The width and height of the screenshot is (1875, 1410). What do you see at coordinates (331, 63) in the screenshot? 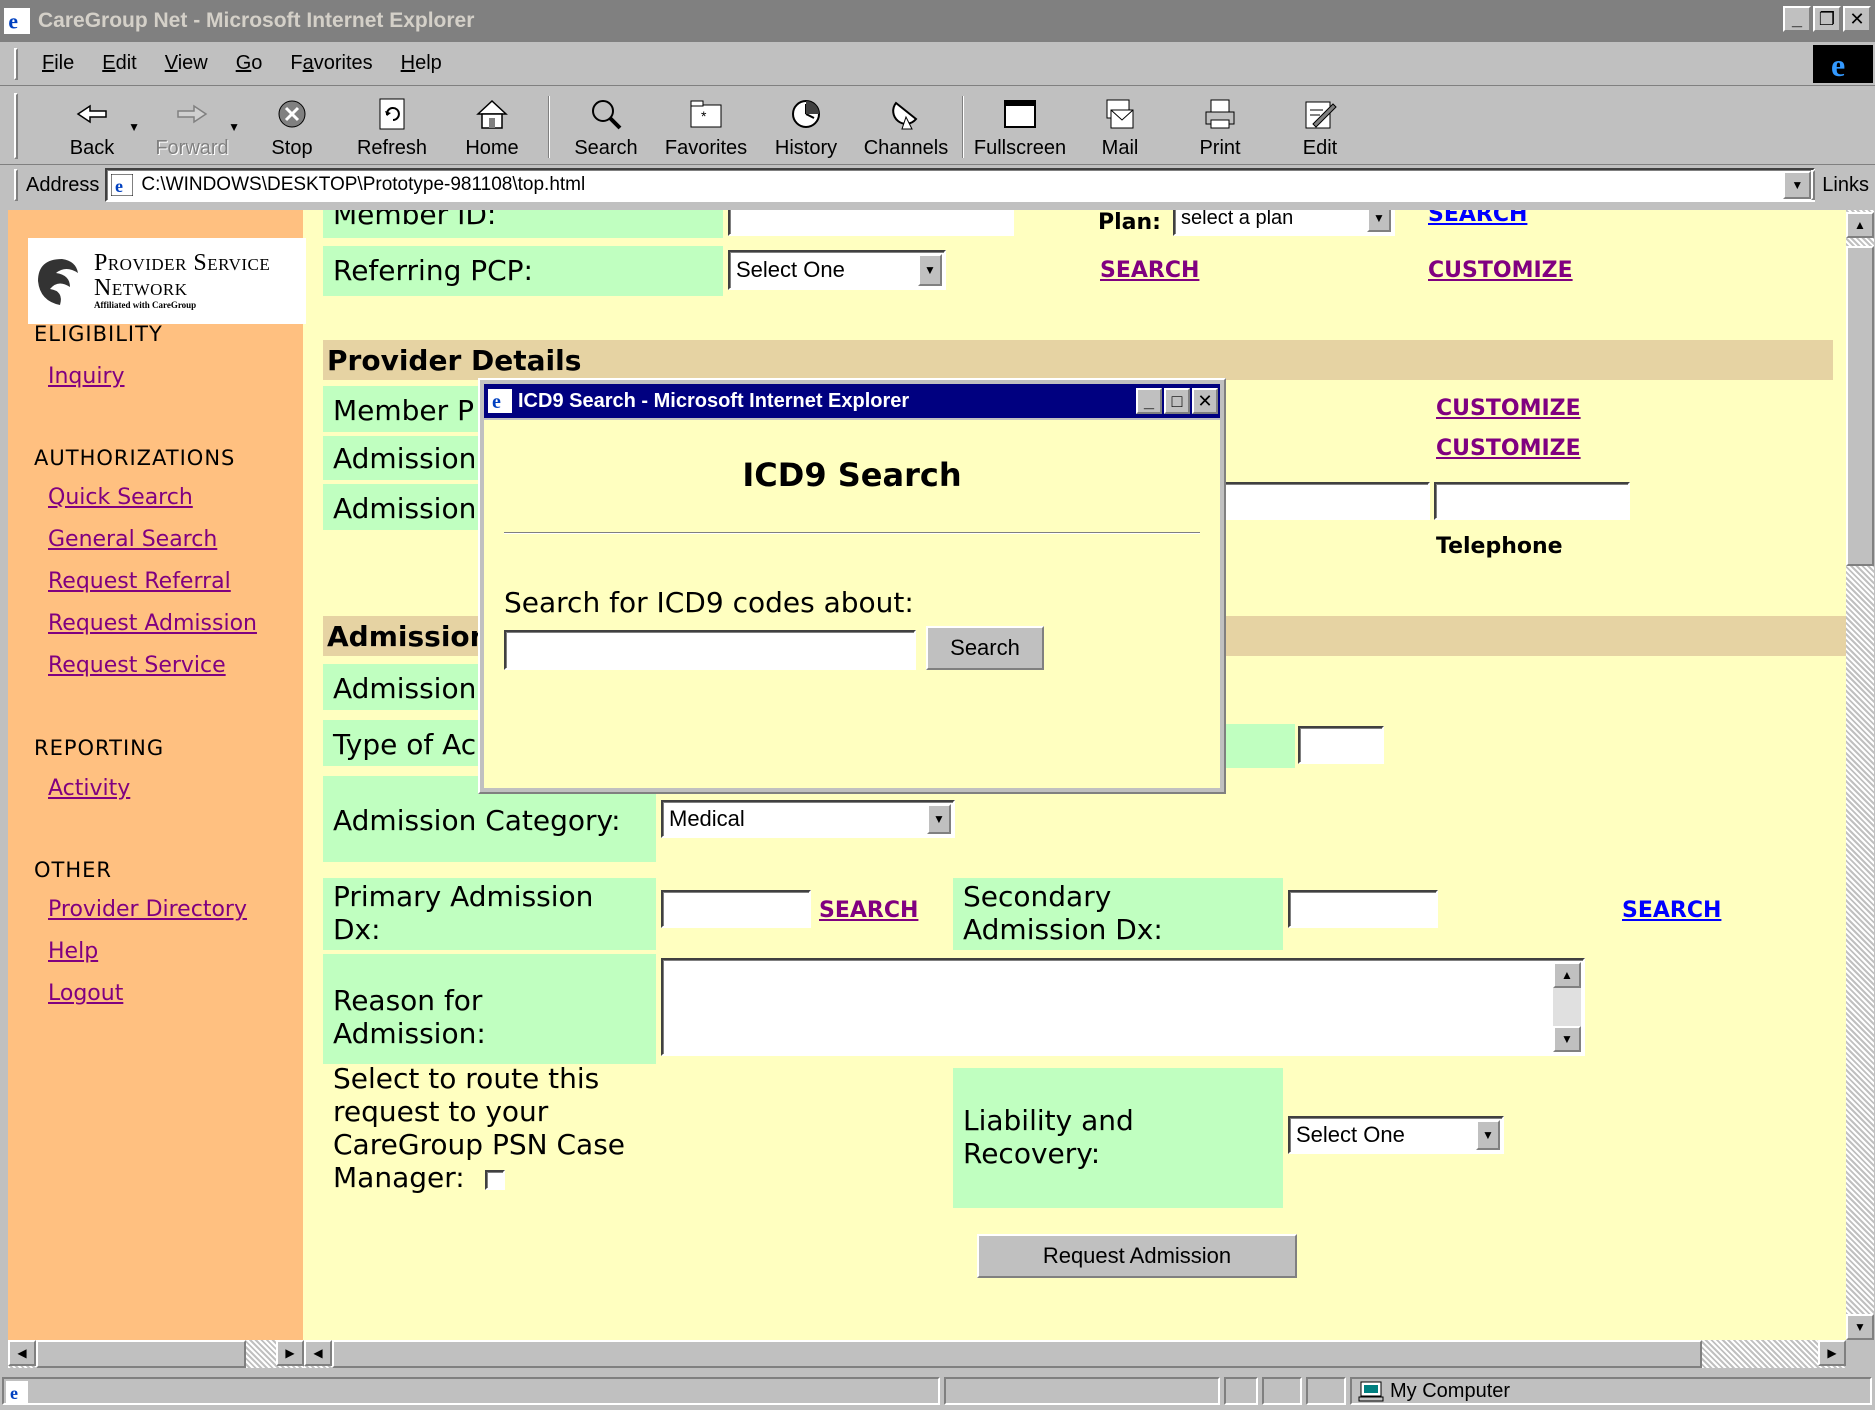
I see `menu-favorites: Favorites` at bounding box center [331, 63].